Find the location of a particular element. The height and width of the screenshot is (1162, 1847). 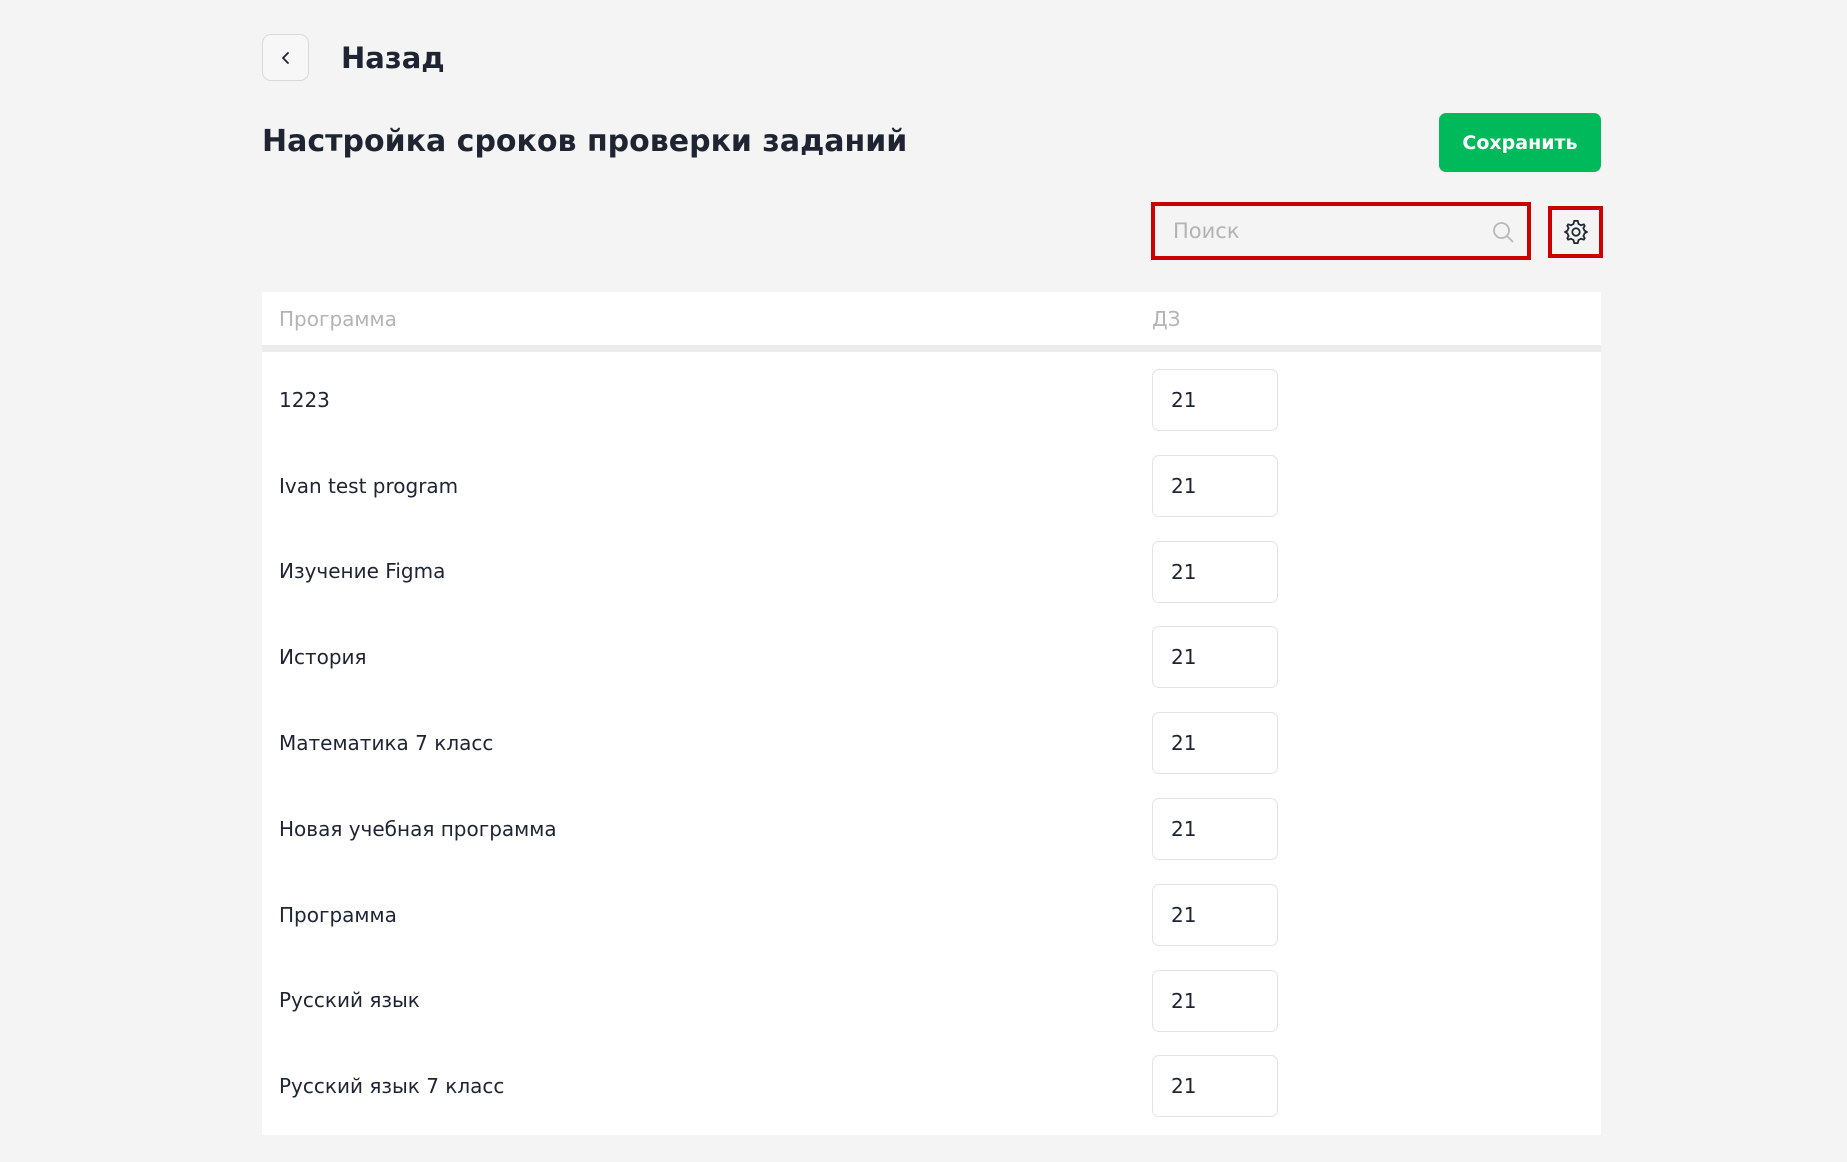

chevron-left-icon is located at coordinates (285, 57).